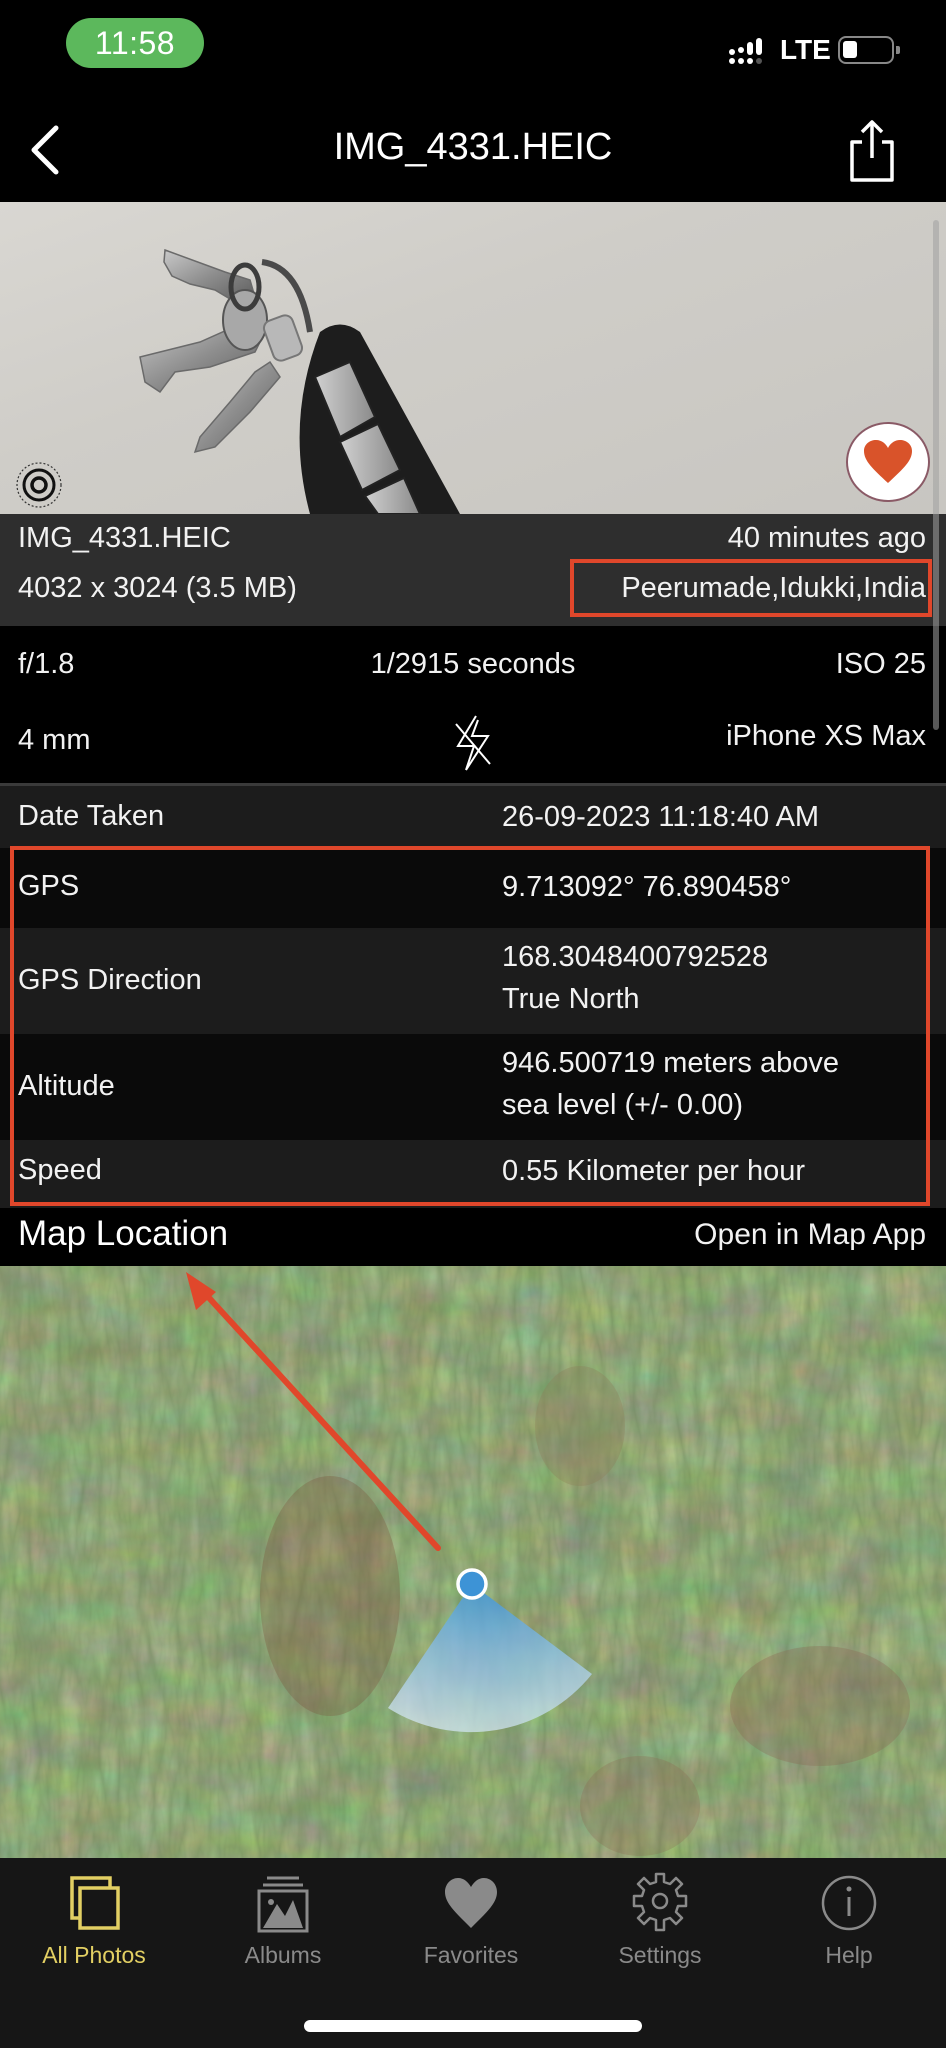 The width and height of the screenshot is (946, 2048). I want to click on flash-off-icon, so click(473, 743).